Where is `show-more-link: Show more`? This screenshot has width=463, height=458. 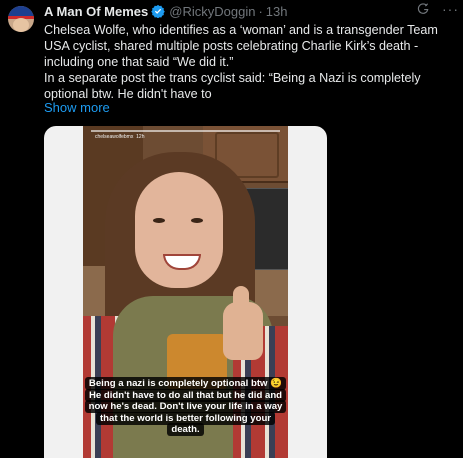 show-more-link: Show more is located at coordinates (77, 107).